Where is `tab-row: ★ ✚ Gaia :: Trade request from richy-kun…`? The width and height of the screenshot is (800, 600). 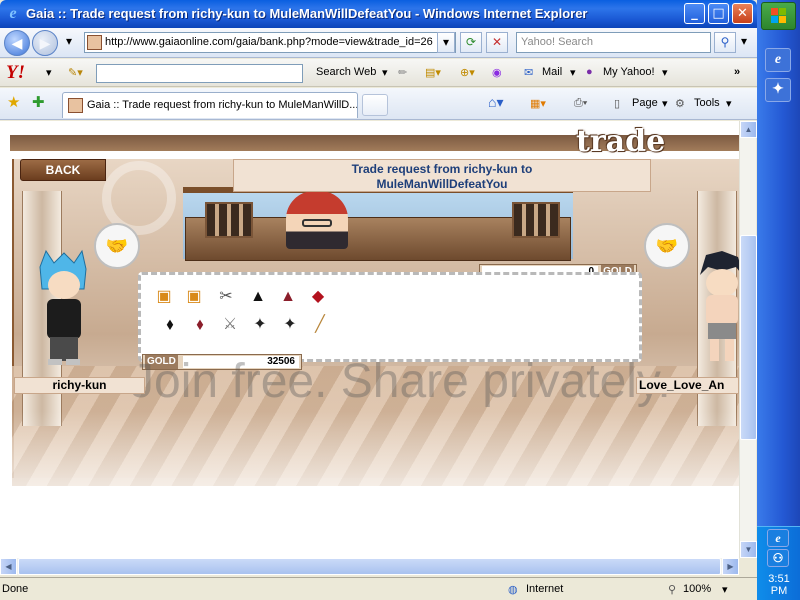 tab-row: ★ ✚ Gaia :: Trade request from richy-kun… is located at coordinates (378, 104).